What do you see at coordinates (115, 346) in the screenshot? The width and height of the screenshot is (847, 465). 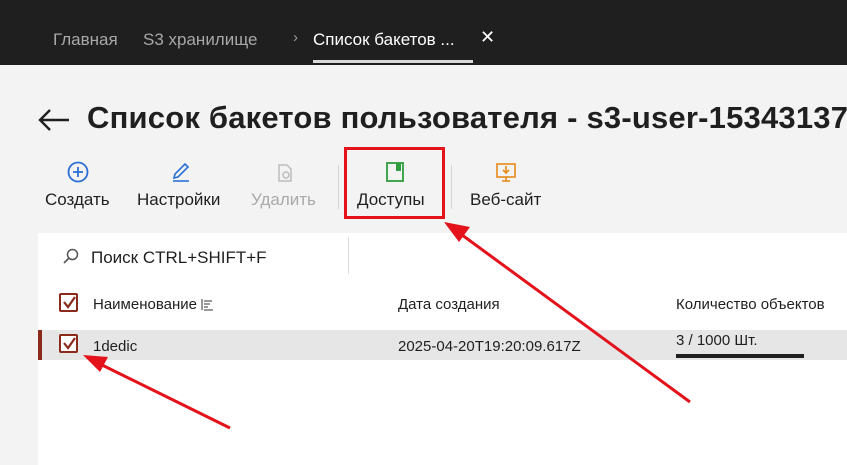 I see `bucket-name: 1dedic` at bounding box center [115, 346].